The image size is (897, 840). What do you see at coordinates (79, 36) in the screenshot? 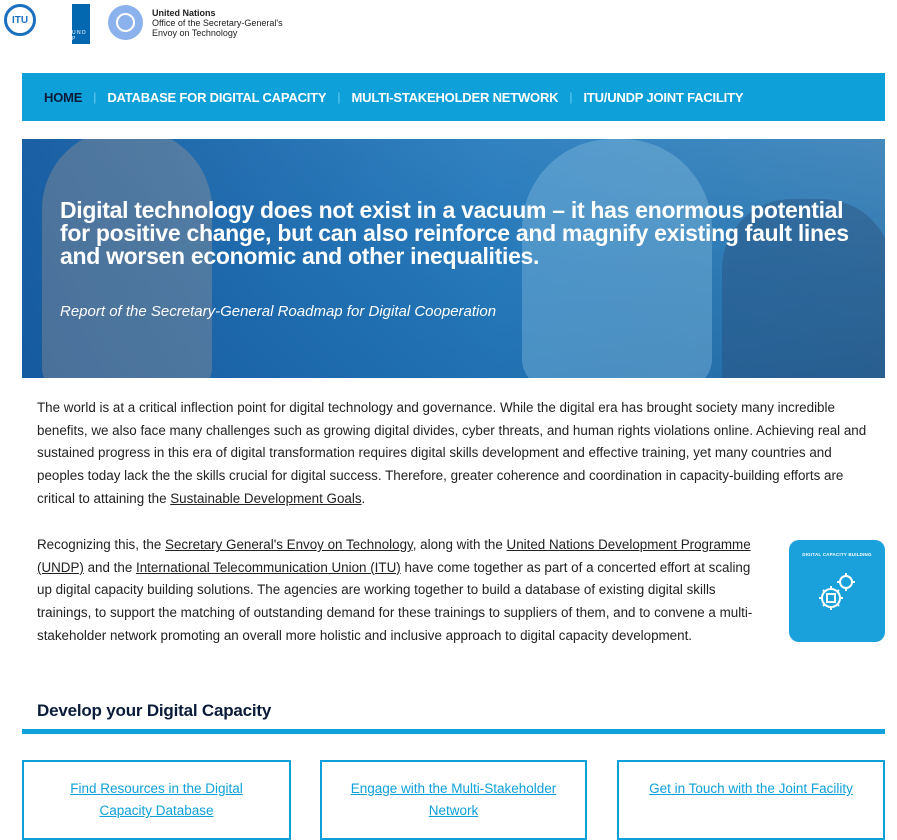
I see `undp-logo-text: U N D P` at bounding box center [79, 36].